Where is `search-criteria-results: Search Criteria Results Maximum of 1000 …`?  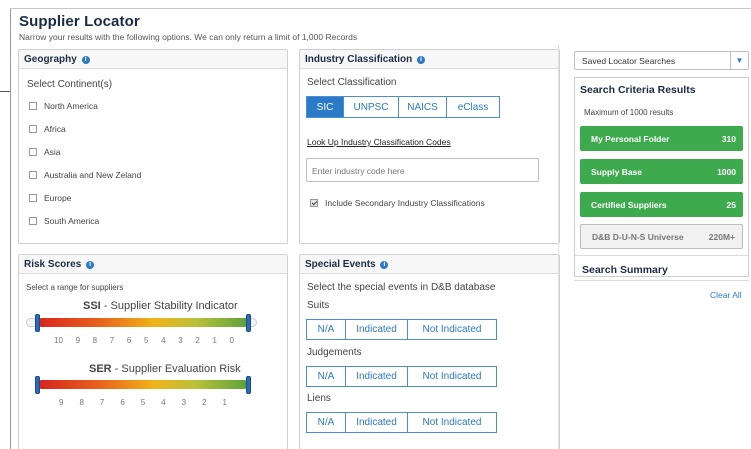
search-criteria-results: Search Criteria Results Maximum of 1000 … is located at coordinates (661, 177).